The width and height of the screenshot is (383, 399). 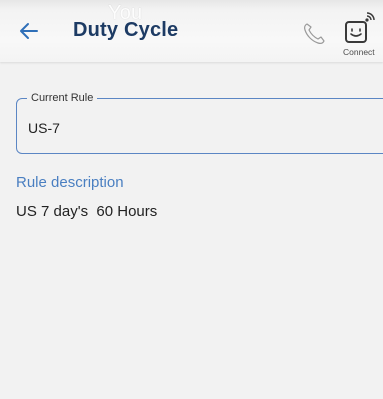 What do you see at coordinates (359, 52) in the screenshot?
I see `connect-label: Connect` at bounding box center [359, 52].